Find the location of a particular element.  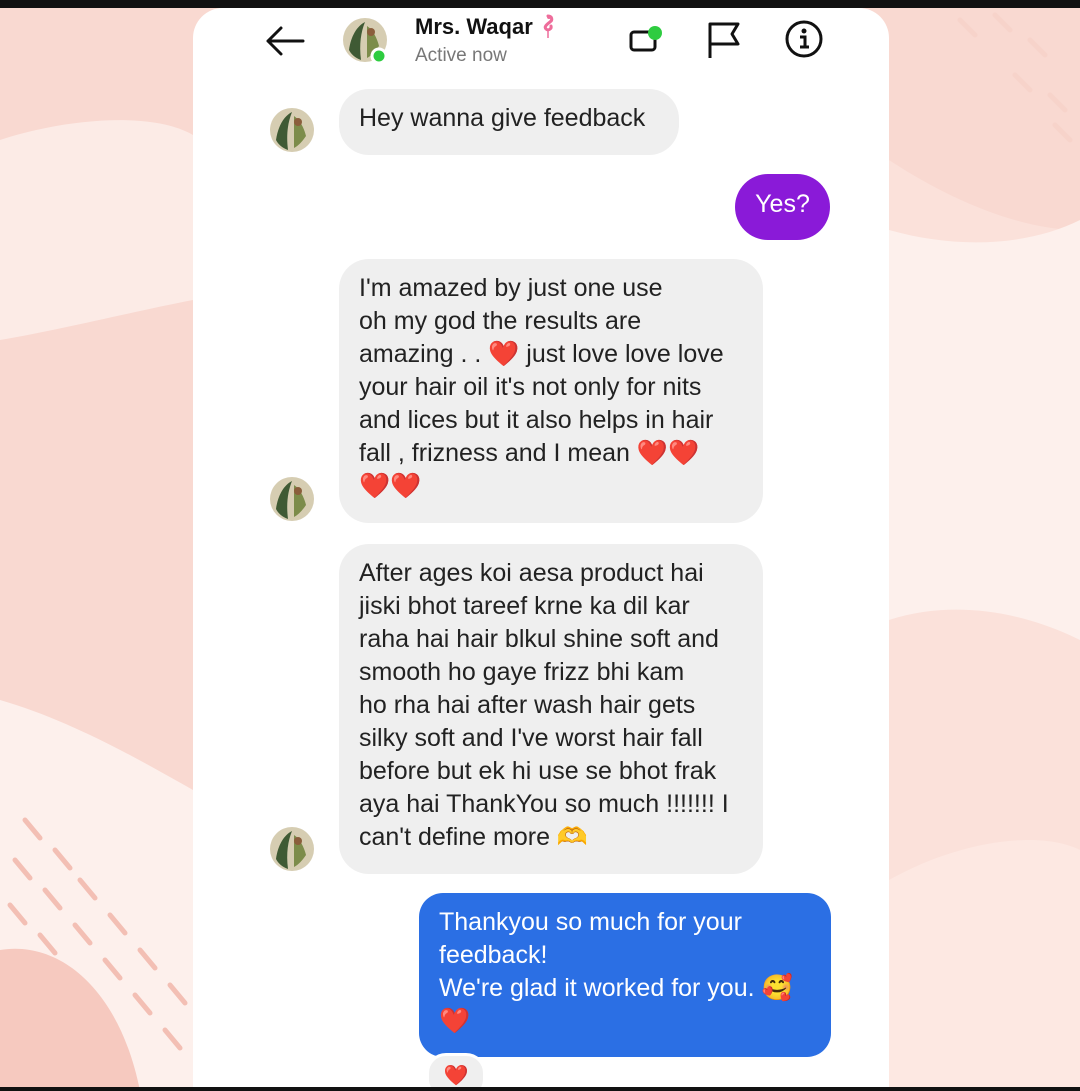

flamingo-icon is located at coordinates (548, 30).